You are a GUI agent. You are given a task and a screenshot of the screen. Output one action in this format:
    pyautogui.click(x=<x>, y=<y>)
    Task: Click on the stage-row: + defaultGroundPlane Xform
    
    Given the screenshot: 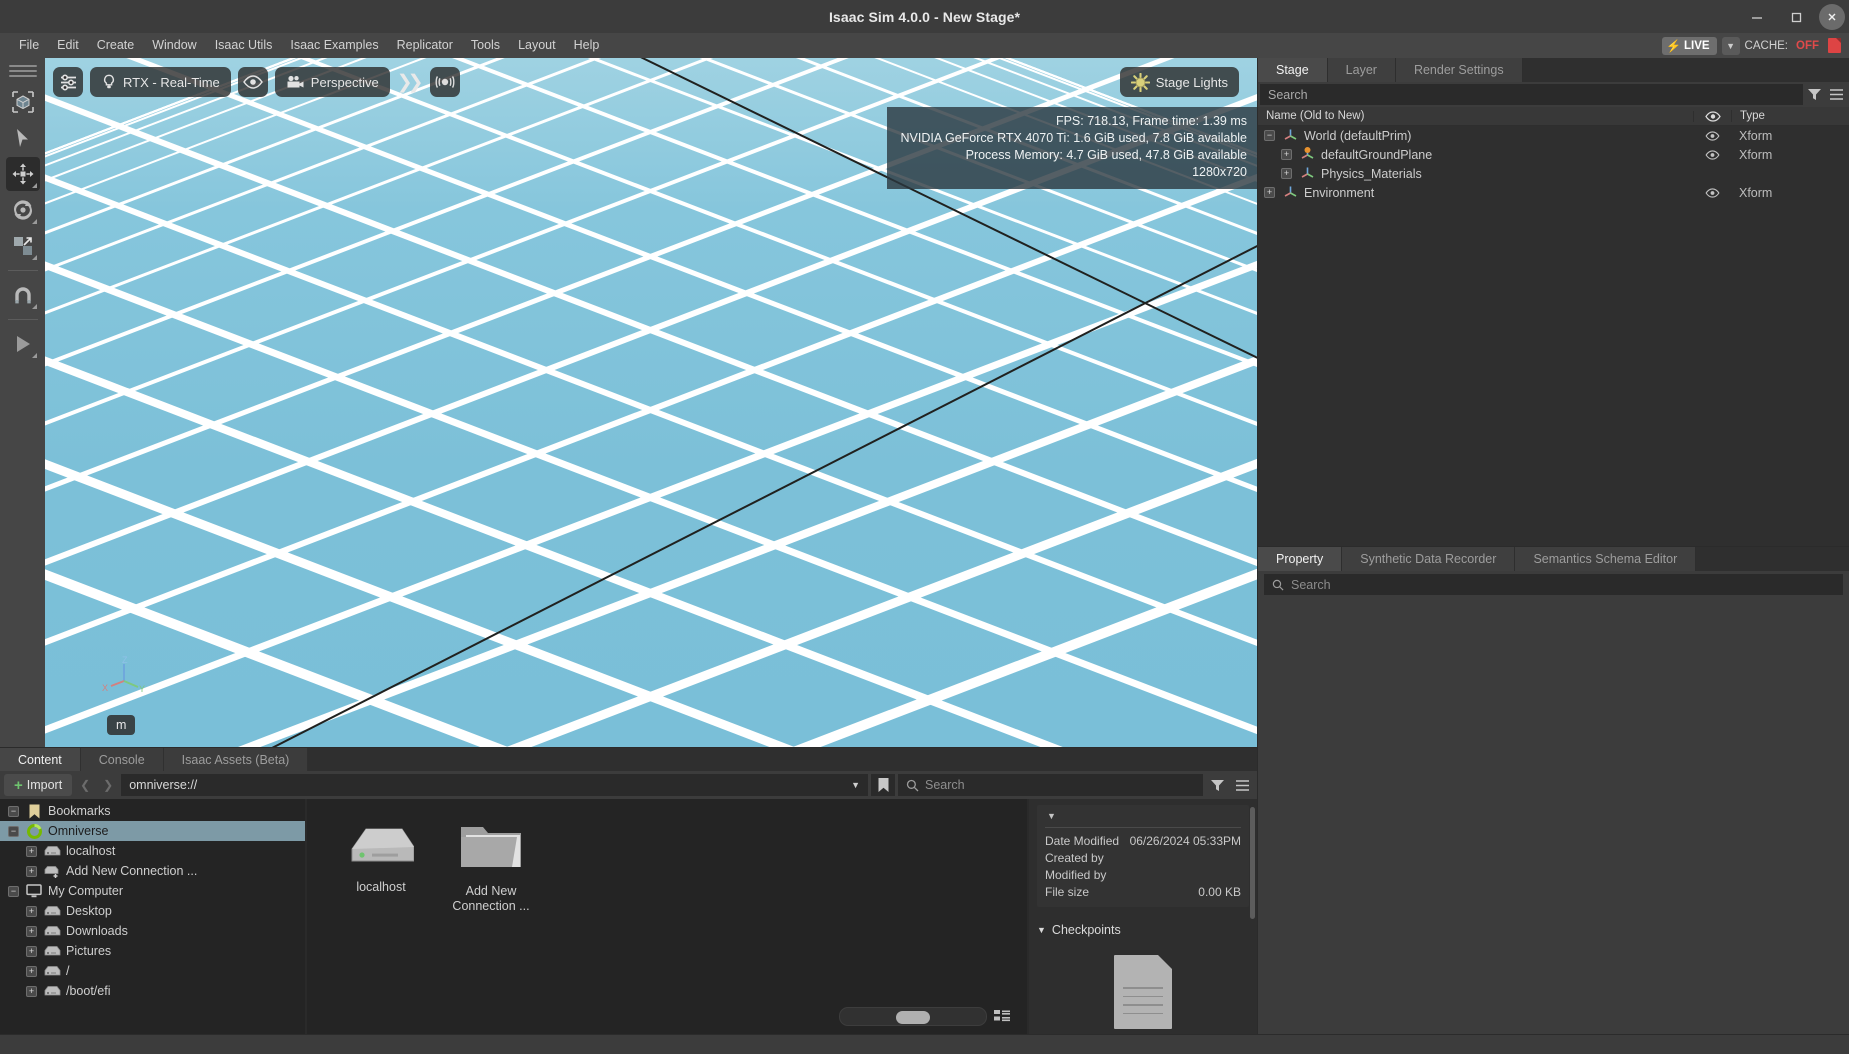 What is the action you would take?
    pyautogui.click(x=1553, y=154)
    